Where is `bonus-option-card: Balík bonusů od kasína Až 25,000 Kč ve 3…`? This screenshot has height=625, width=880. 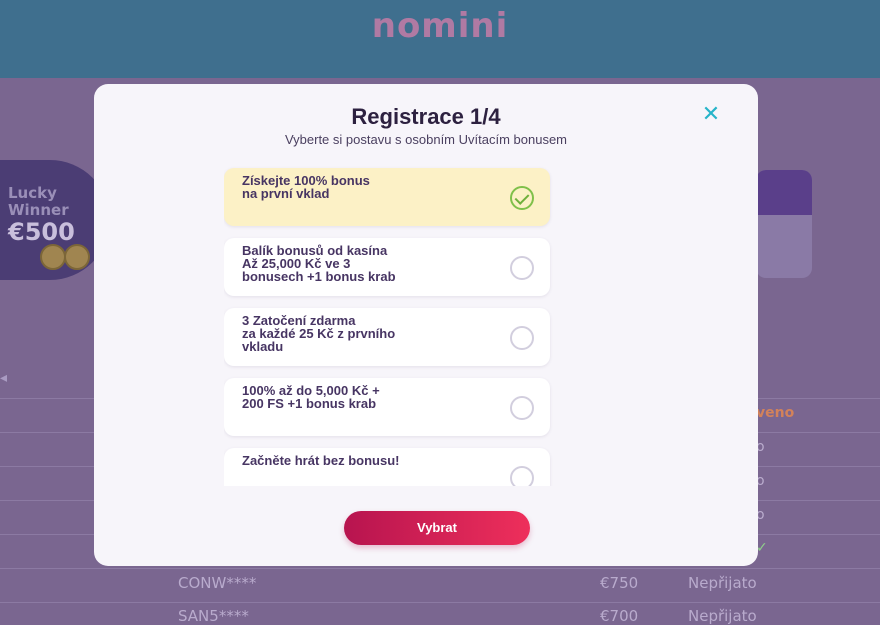 bonus-option-card: Balík bonusů od kasína Až 25,000 Kč ve 3… is located at coordinates (387, 267).